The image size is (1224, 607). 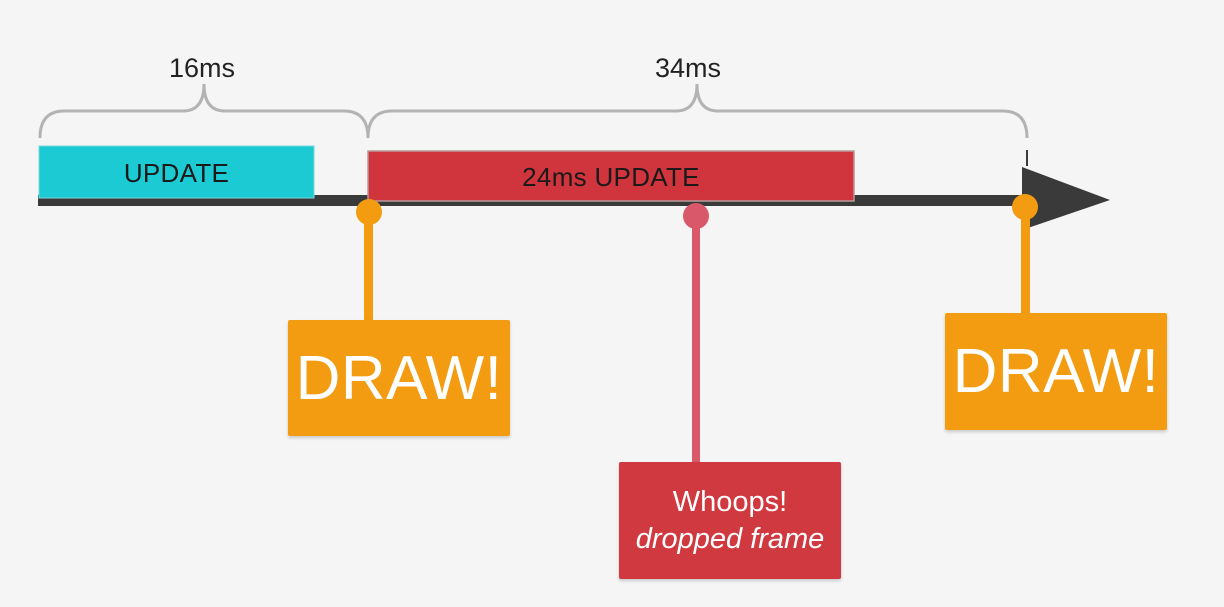 What do you see at coordinates (696, 216) in the screenshot?
I see `dropped-frame-dot` at bounding box center [696, 216].